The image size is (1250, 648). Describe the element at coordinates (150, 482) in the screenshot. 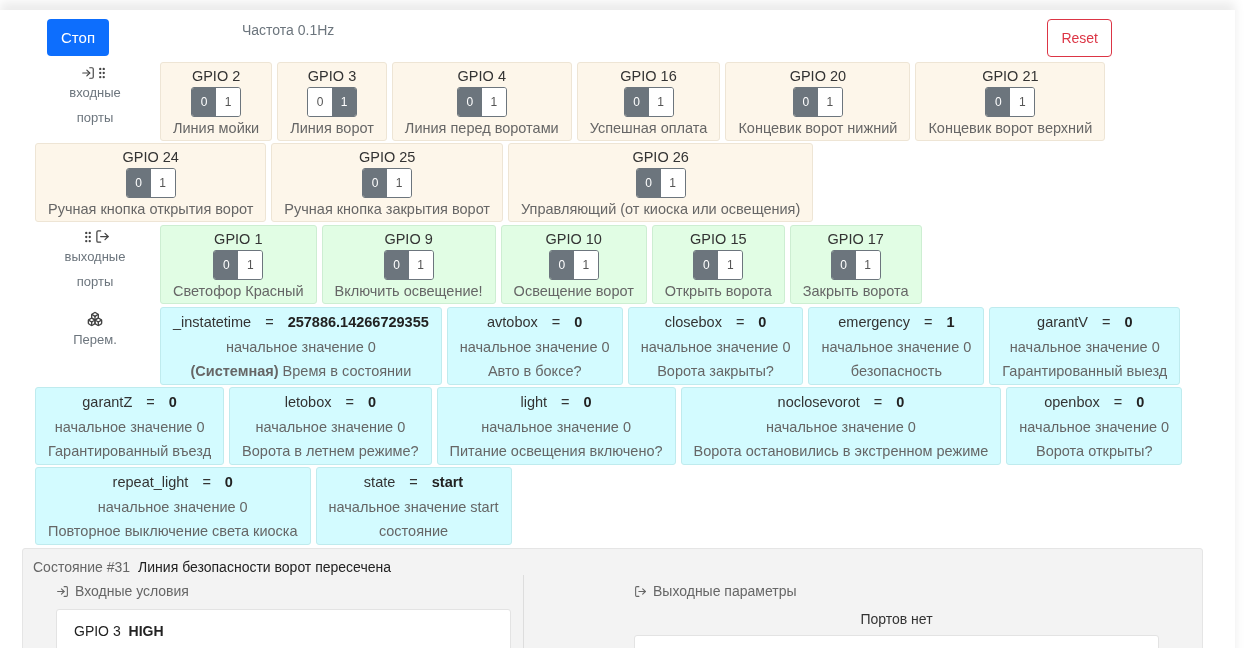

I see `variable-name: repeat_light` at that location.